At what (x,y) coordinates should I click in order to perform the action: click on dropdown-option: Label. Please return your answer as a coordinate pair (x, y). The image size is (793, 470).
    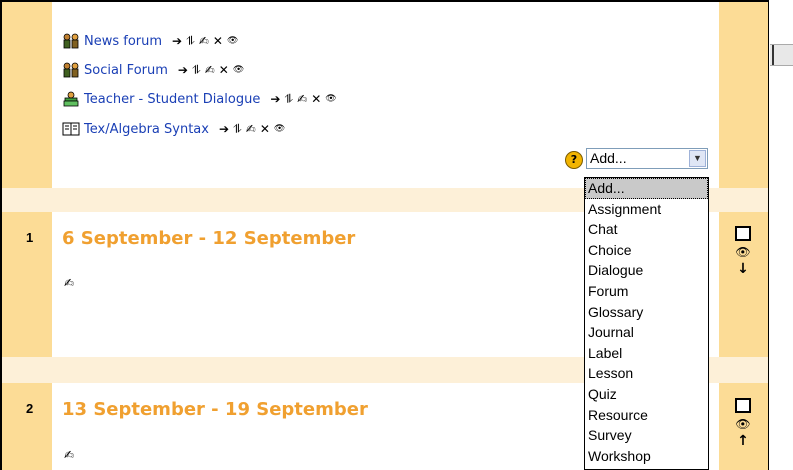
    Looking at the image, I should click on (646, 353).